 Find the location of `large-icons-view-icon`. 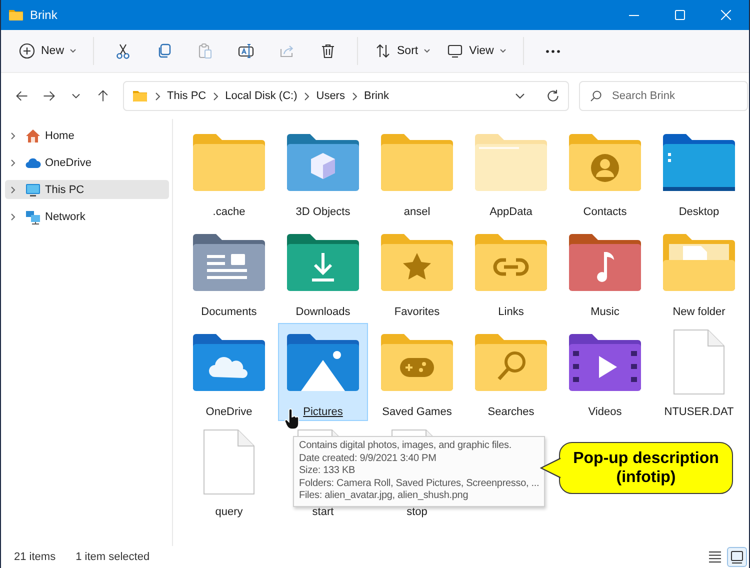

large-icons-view-icon is located at coordinates (737, 557).